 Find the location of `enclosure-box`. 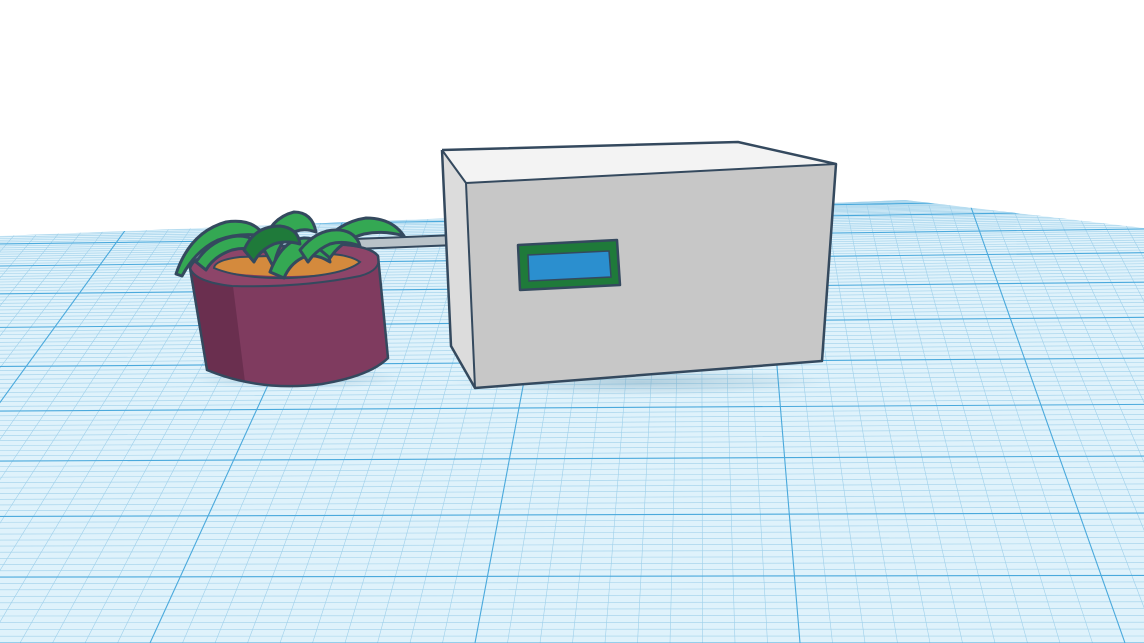

enclosure-box is located at coordinates (639, 265).